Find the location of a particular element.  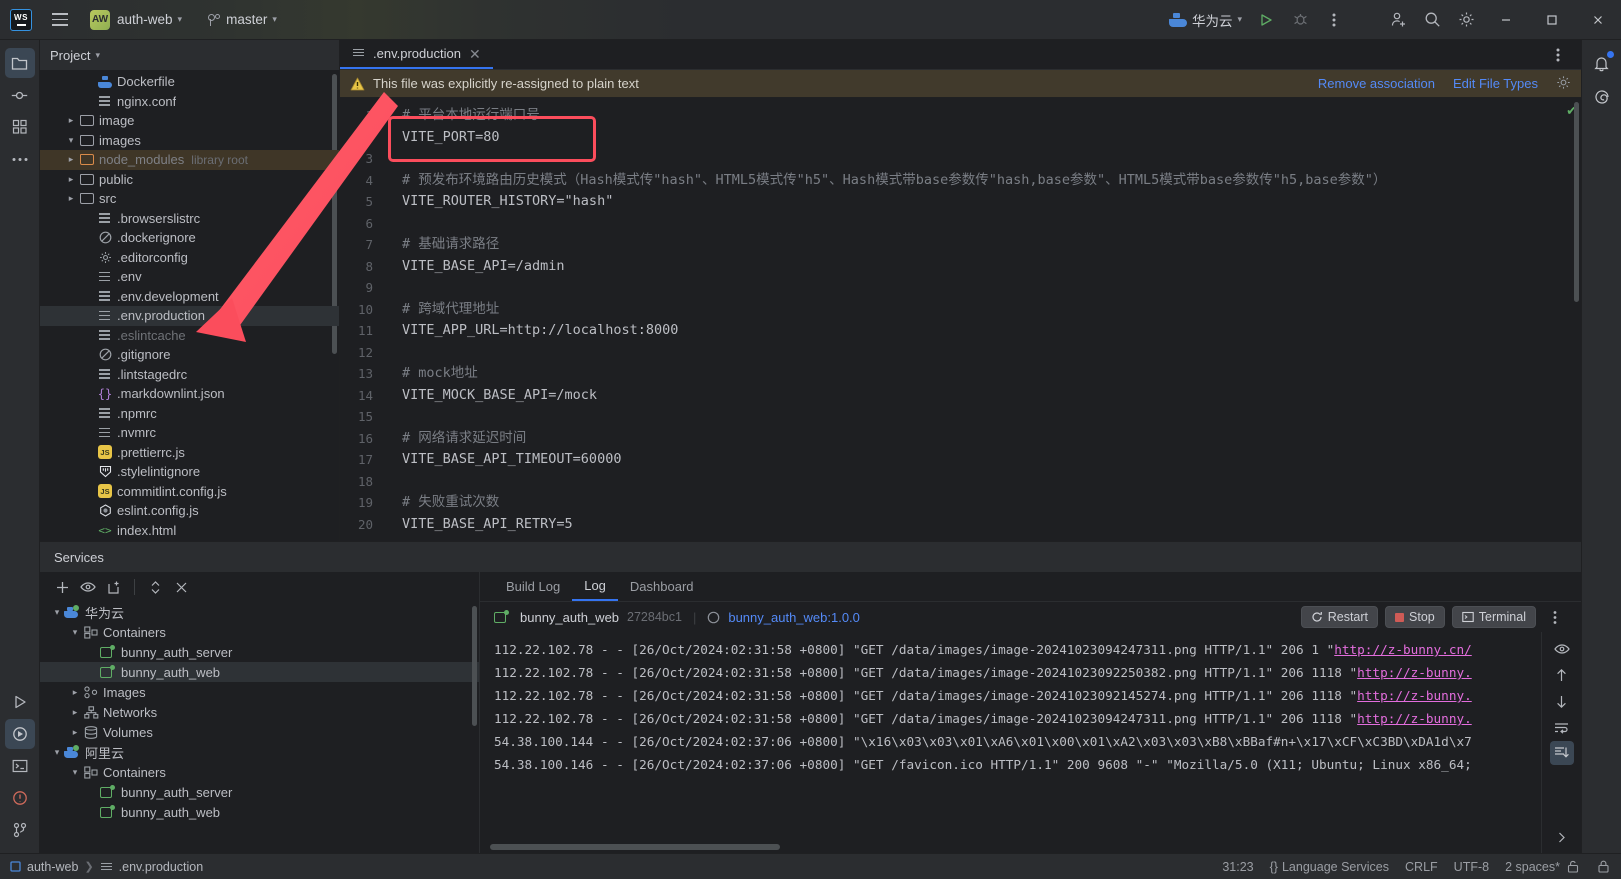

file-tree-item: .browserslistrc is located at coordinates (189, 219).